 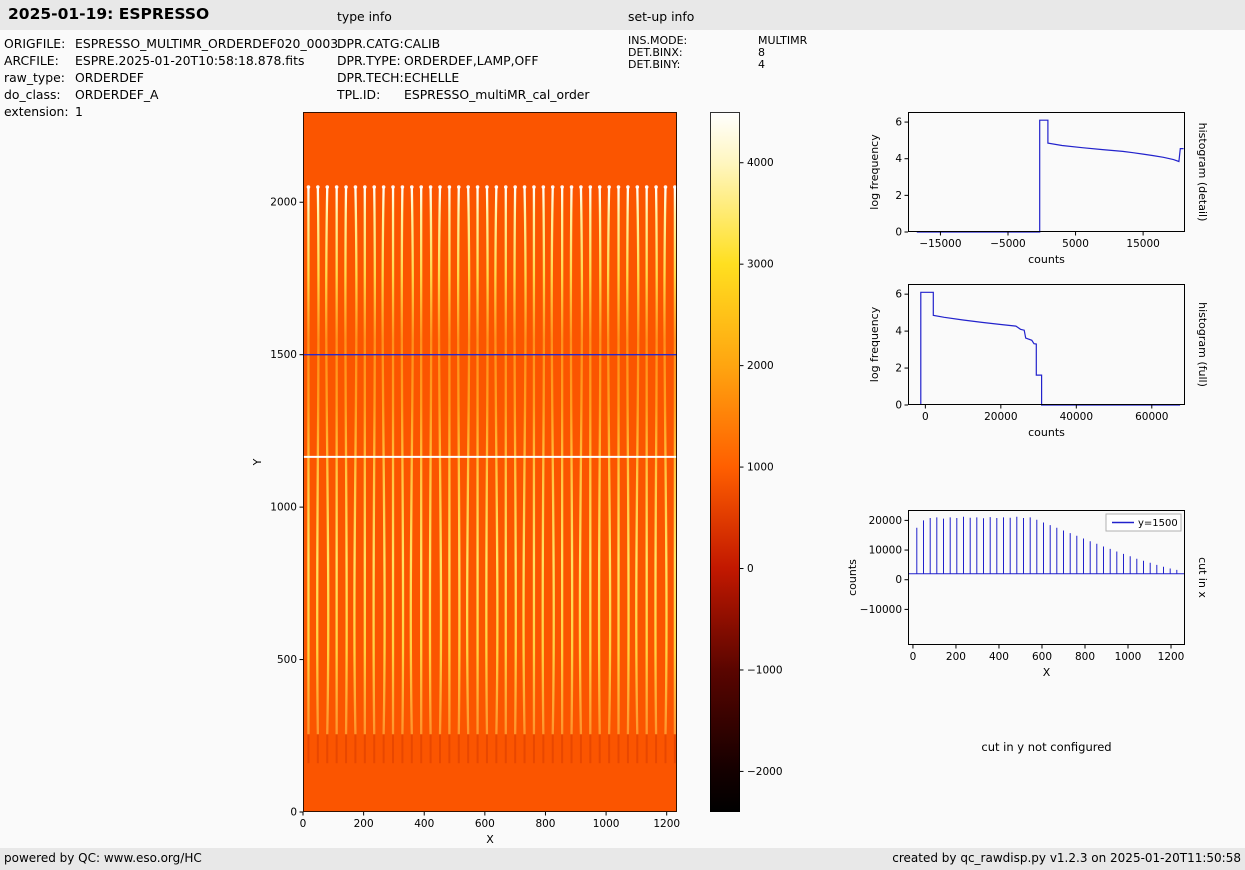 I want to click on svg-text: cut in x, so click(x=1202, y=577).